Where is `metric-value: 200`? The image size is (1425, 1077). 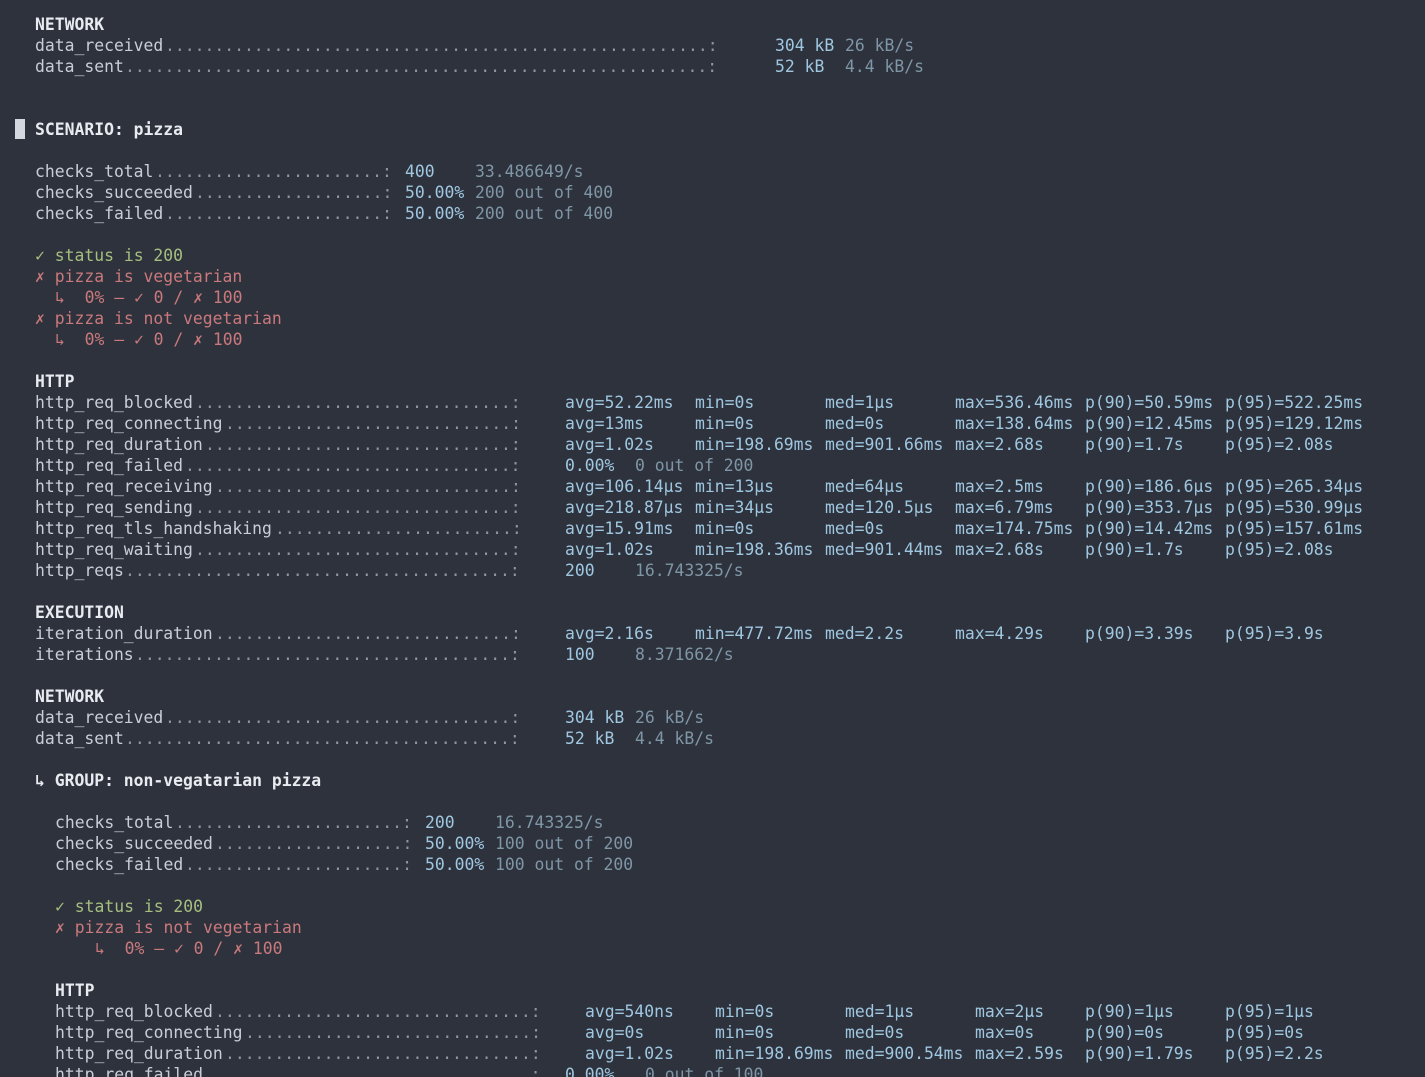 metric-value: 200 is located at coordinates (440, 822).